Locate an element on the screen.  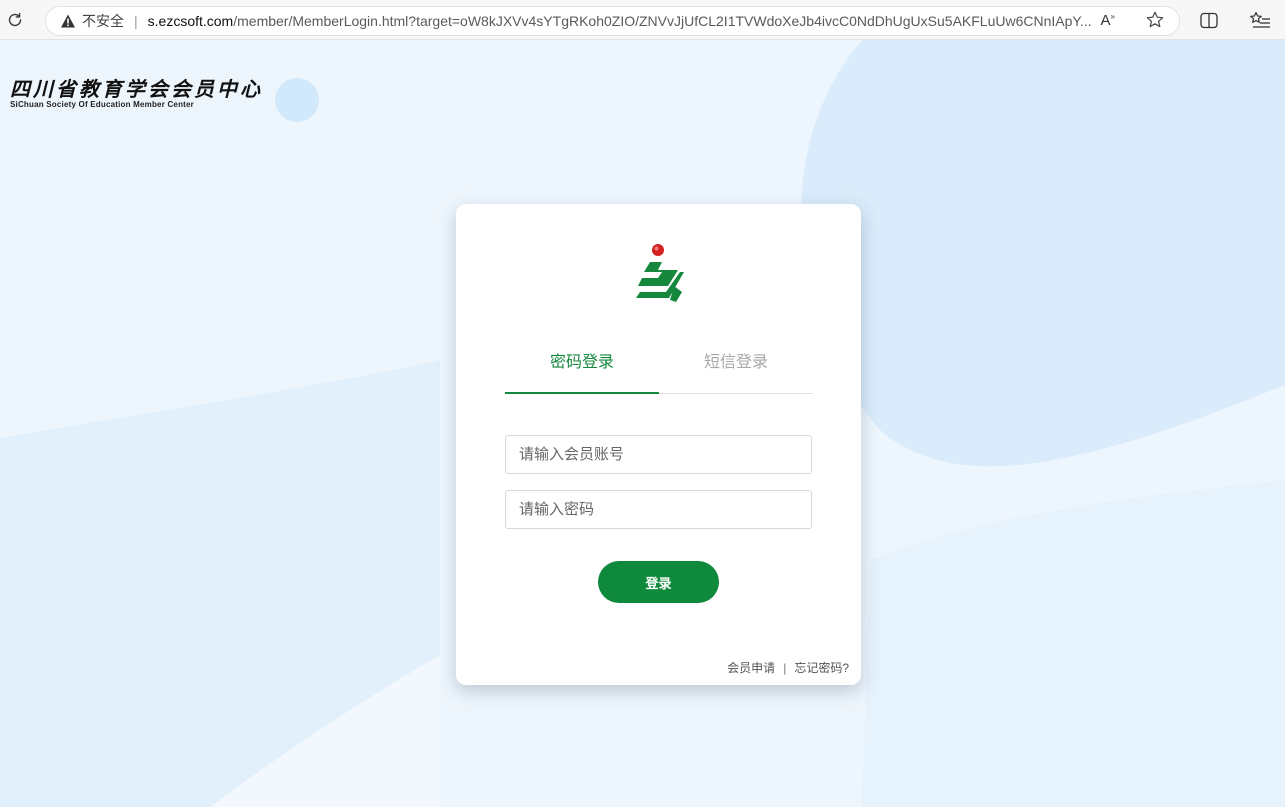
login-button: 登录 is located at coordinates (658, 582).